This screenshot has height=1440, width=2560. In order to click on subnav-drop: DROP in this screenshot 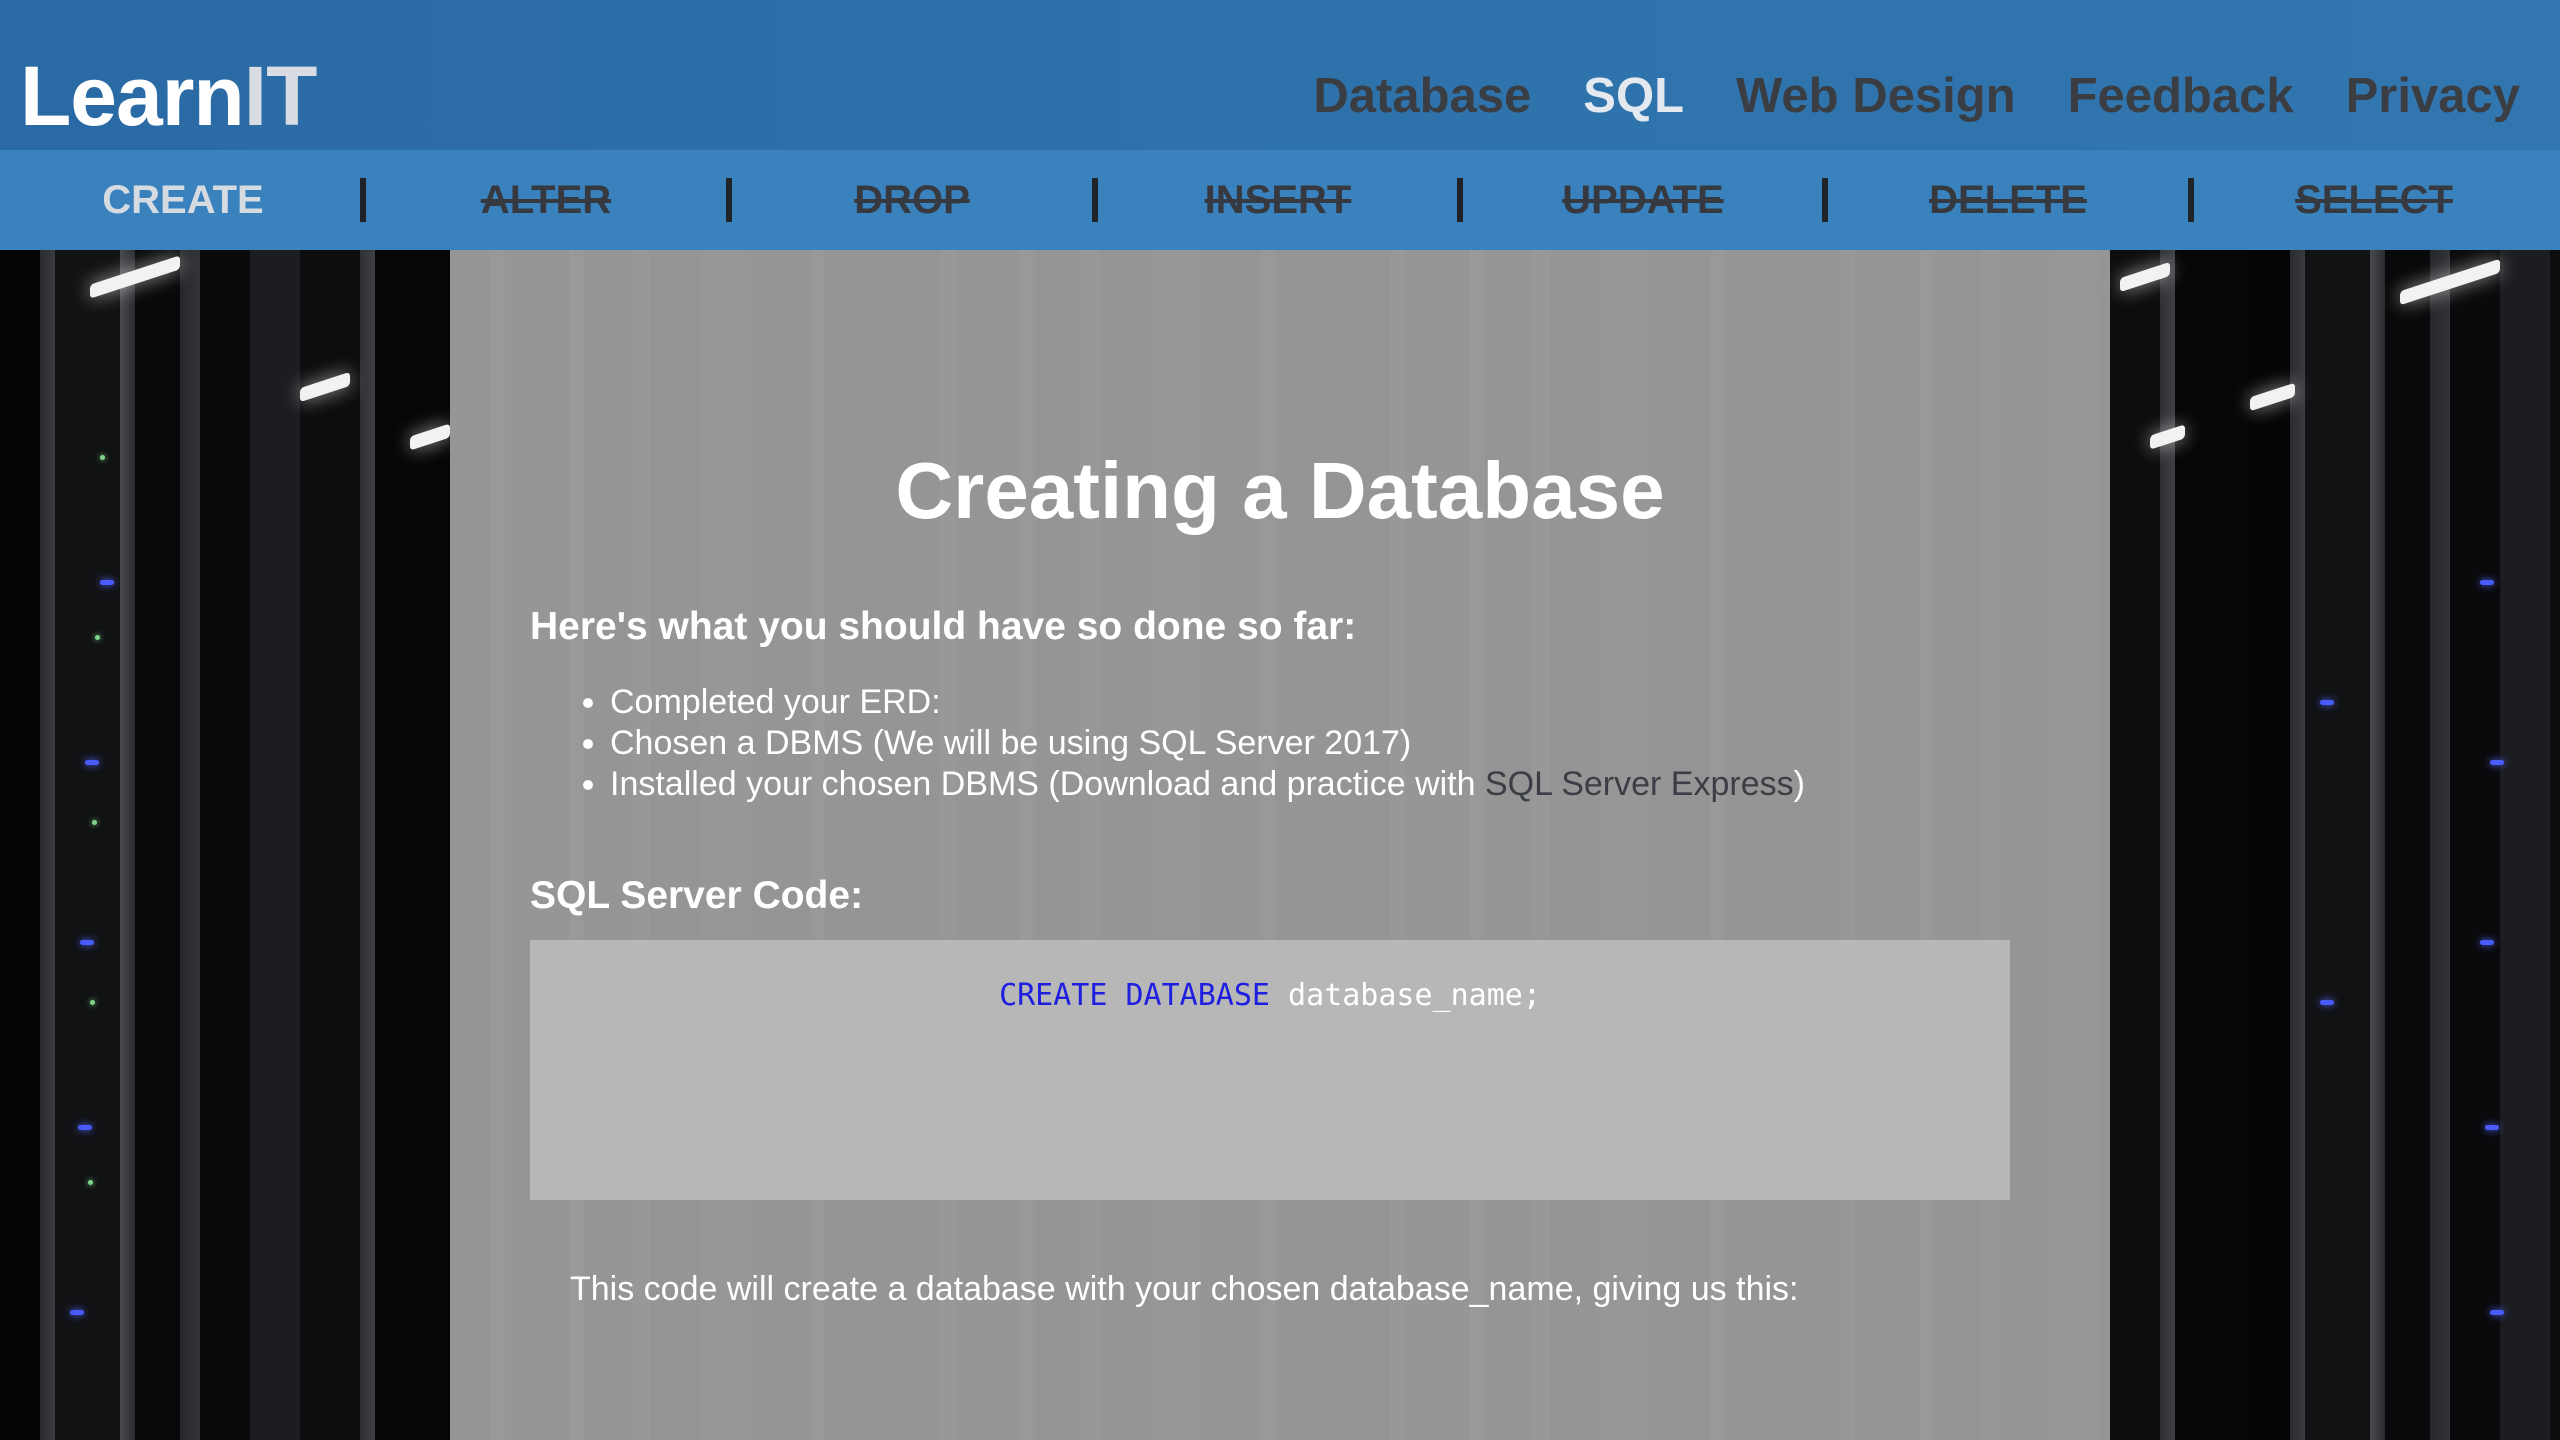, I will do `click(912, 200)`.